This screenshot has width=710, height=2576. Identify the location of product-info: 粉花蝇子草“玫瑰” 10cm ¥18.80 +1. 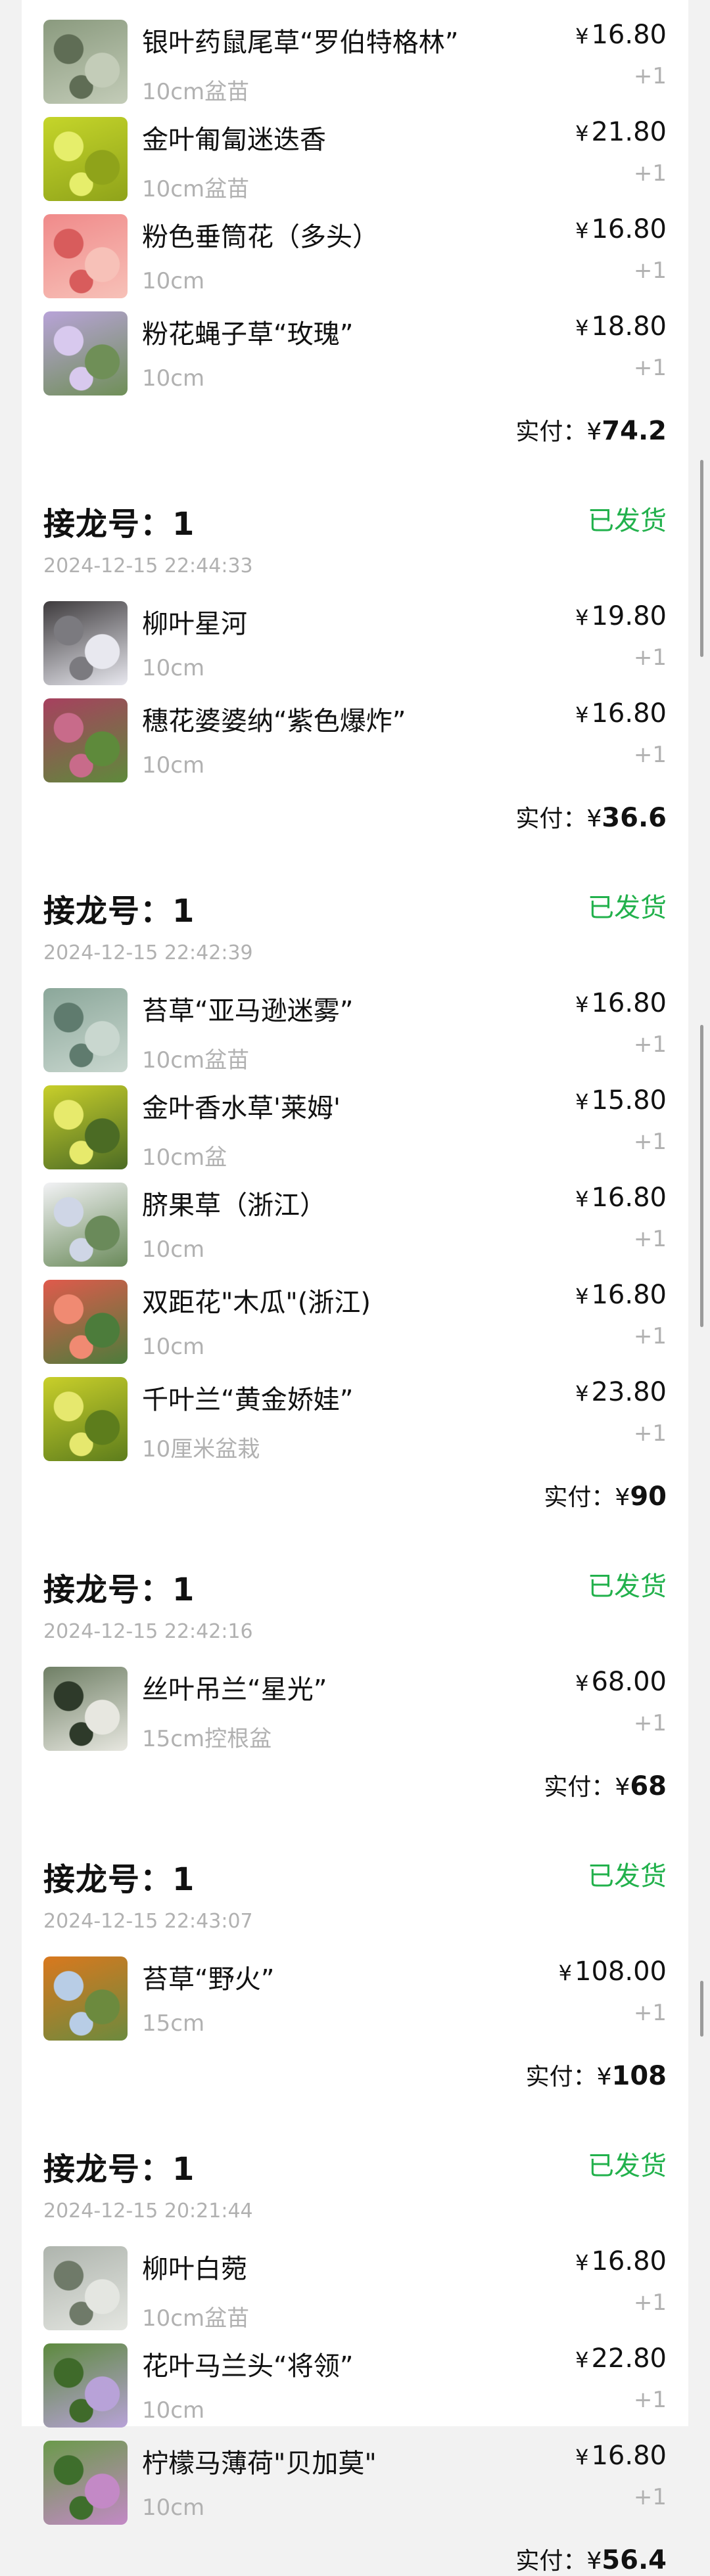
(405, 353).